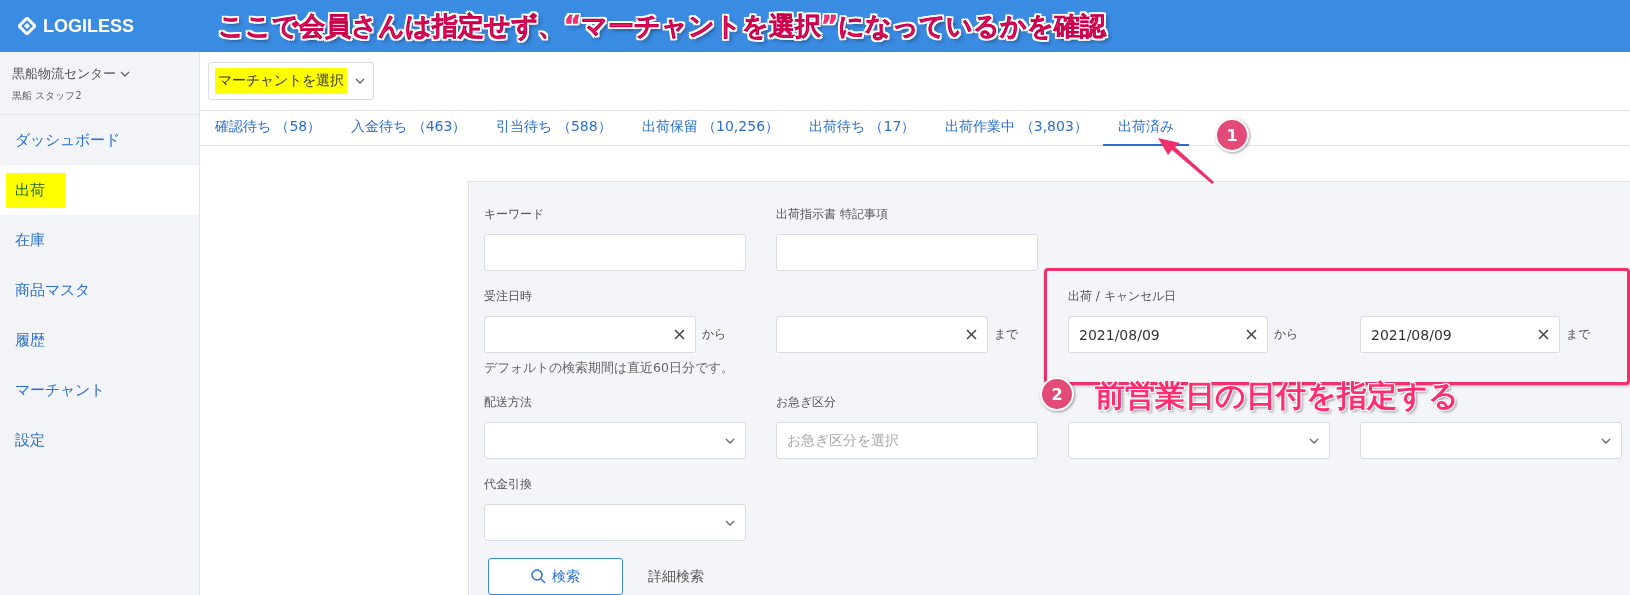 This screenshot has height=595, width=1630. What do you see at coordinates (88, 26) in the screenshot?
I see `logo-text: LOGILESS` at bounding box center [88, 26].